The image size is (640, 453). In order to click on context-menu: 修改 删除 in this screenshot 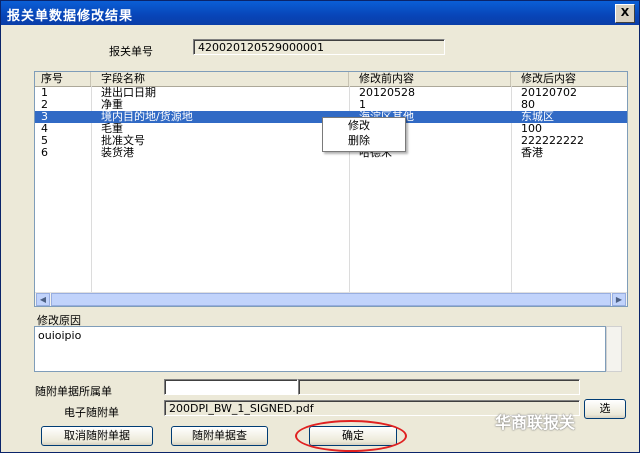, I will do `click(364, 134)`.